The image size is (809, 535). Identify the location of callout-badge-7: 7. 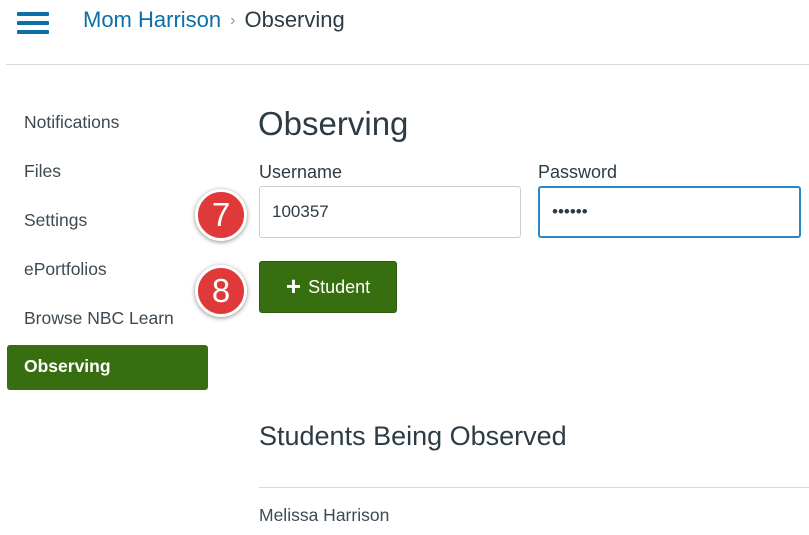
(221, 215).